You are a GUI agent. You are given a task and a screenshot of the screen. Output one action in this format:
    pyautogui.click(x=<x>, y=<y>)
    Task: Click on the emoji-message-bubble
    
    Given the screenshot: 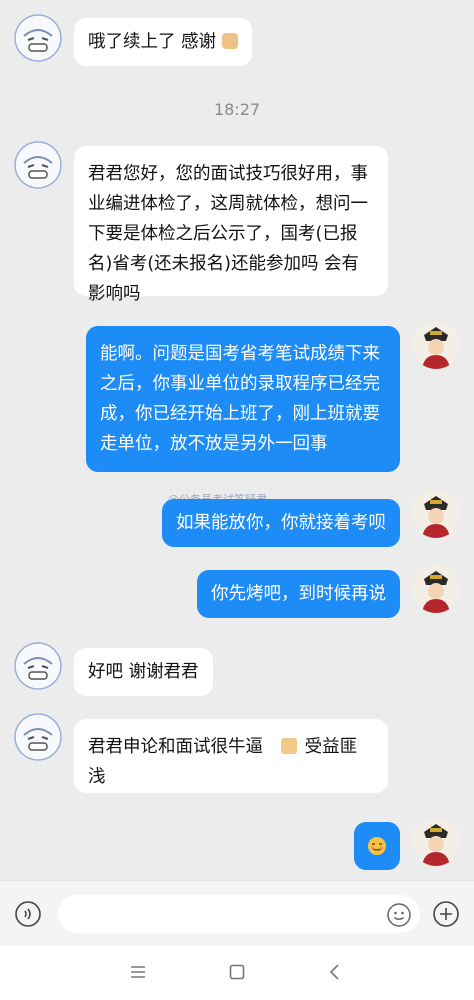 What is the action you would take?
    pyautogui.click(x=377, y=846)
    